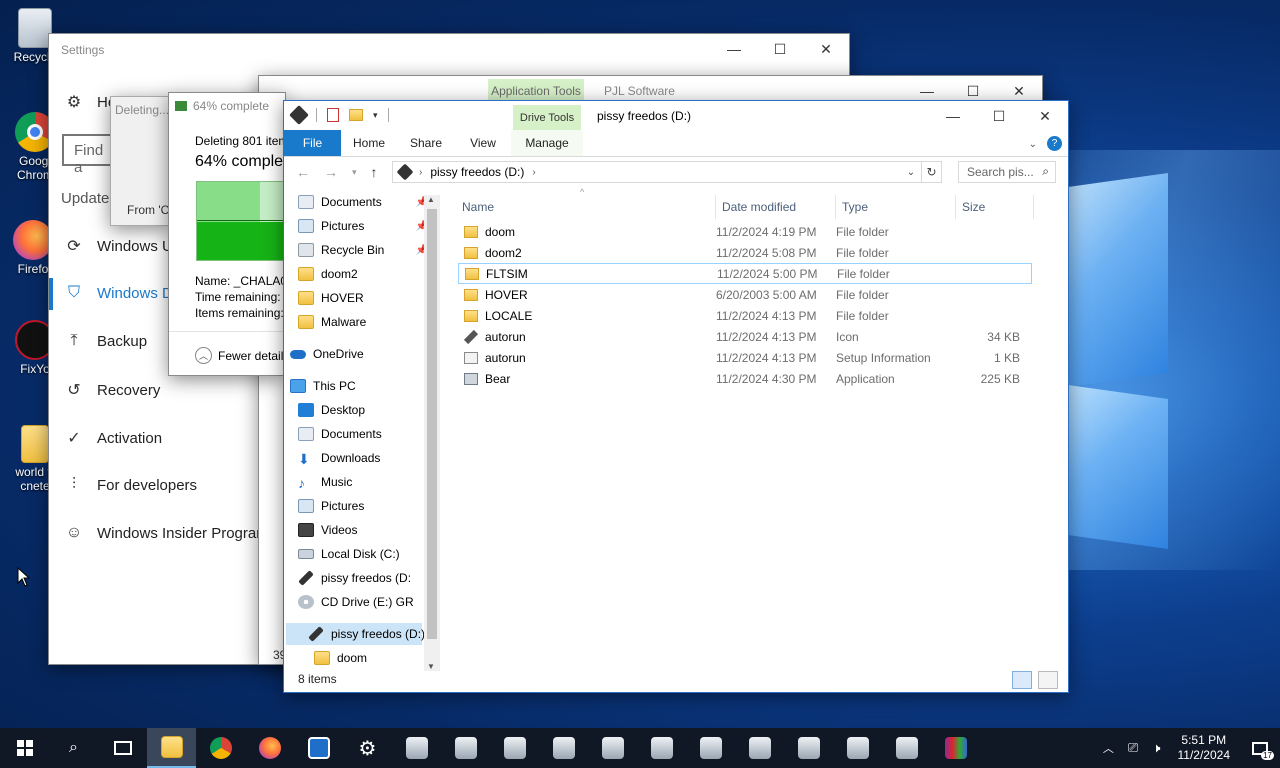 The image size is (1280, 768). Describe the element at coordinates (130, 485) in the screenshot. I see `settings-nav-developers: ⫶ For developers` at that location.